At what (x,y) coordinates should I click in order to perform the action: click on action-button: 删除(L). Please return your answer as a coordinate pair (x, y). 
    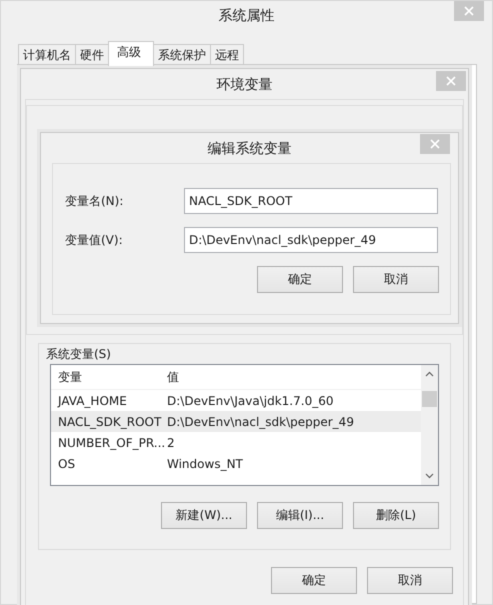
    Looking at the image, I should click on (396, 515).